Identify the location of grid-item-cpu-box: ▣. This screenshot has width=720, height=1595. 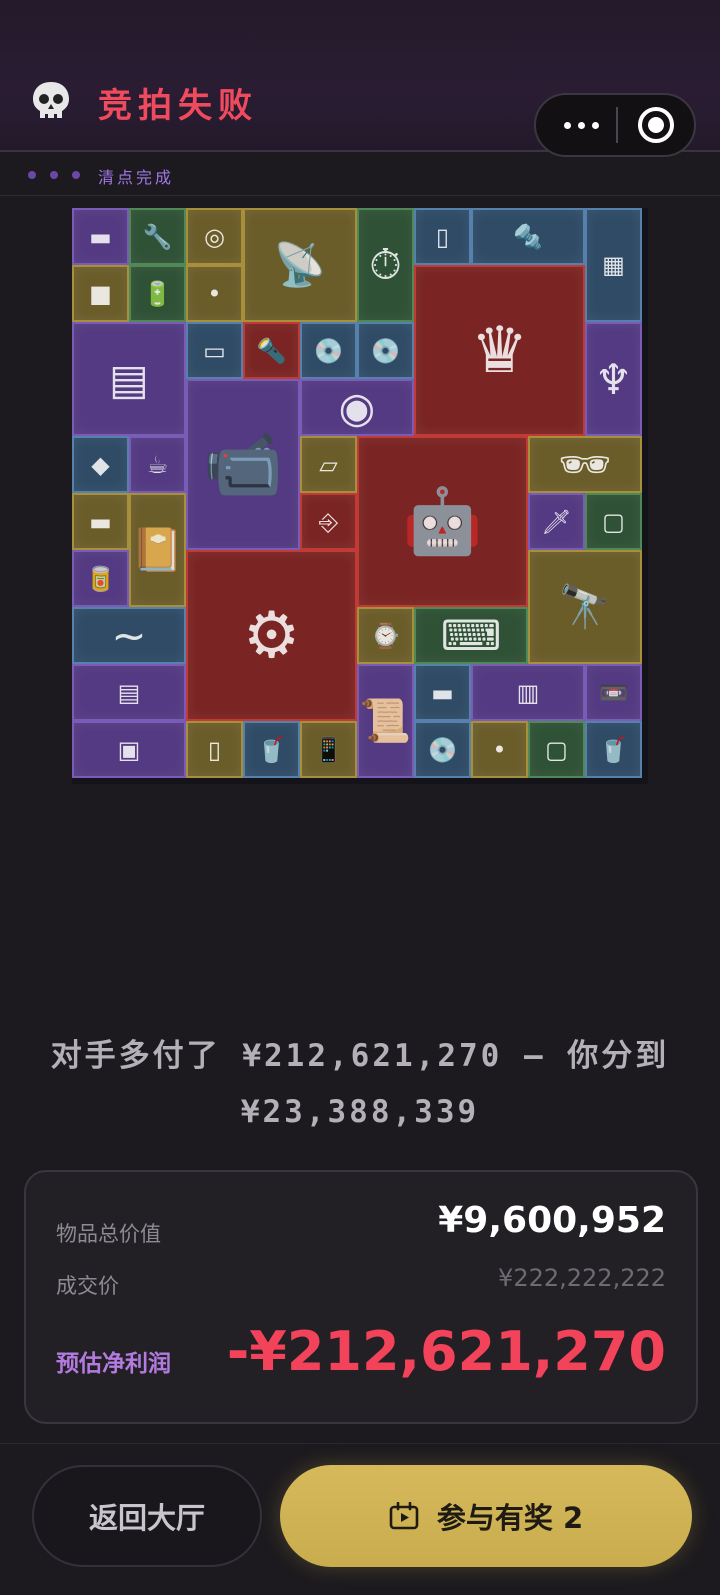
(129, 749).